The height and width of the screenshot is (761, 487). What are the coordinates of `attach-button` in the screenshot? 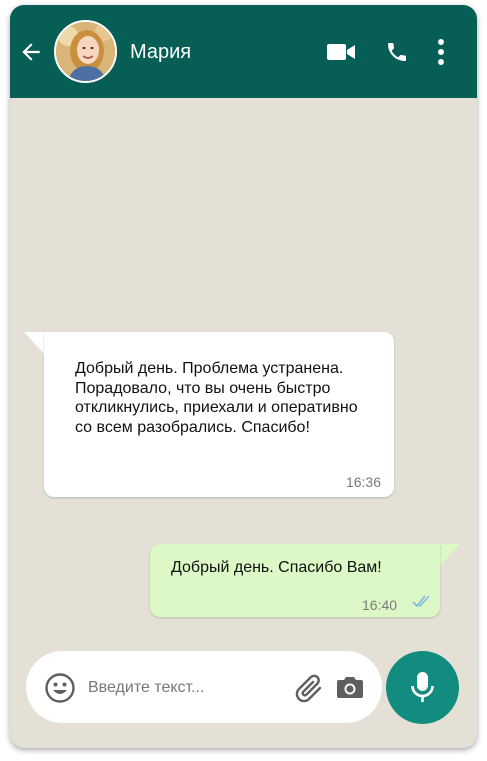 It's located at (310, 687).